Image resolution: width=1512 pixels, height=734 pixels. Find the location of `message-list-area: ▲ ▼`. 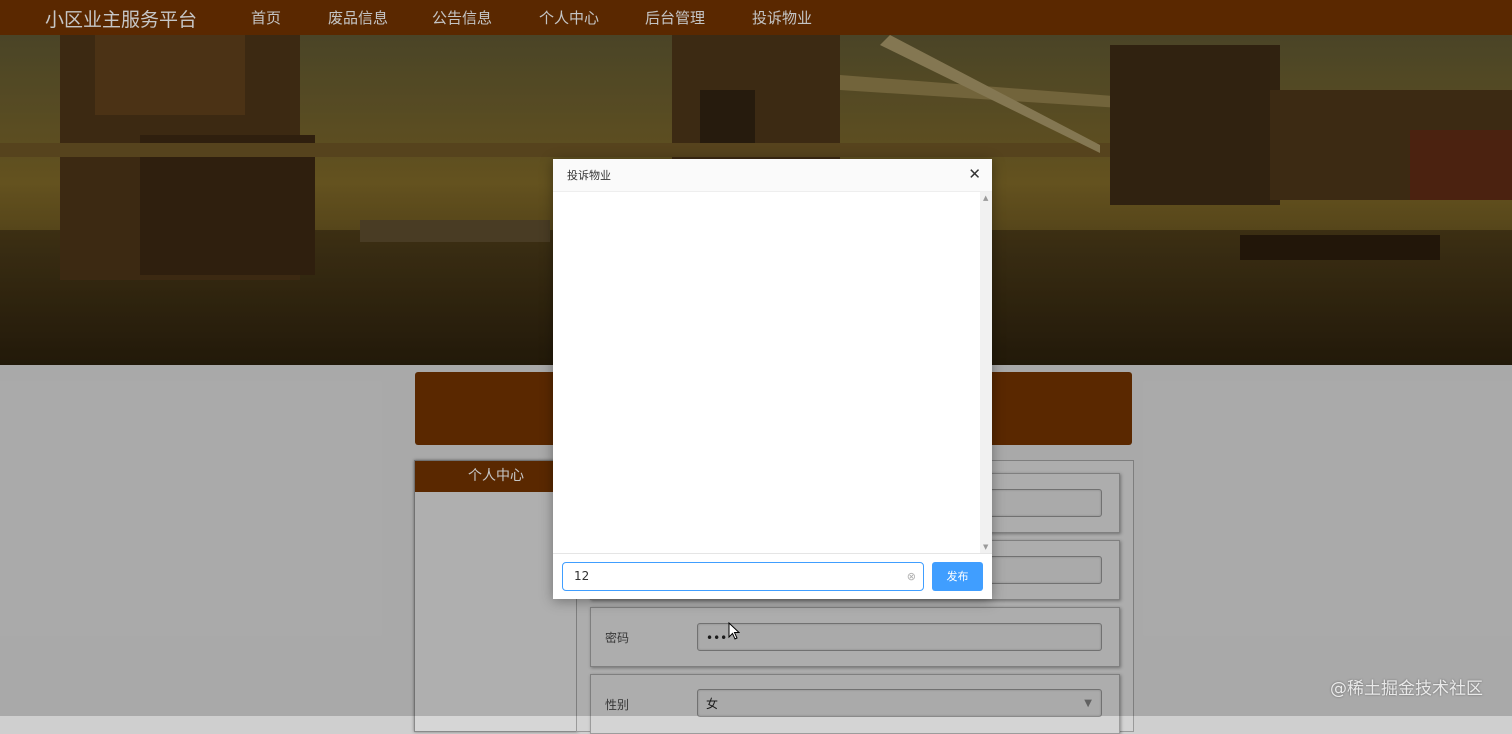

message-list-area: ▲ ▼ is located at coordinates (772, 373).